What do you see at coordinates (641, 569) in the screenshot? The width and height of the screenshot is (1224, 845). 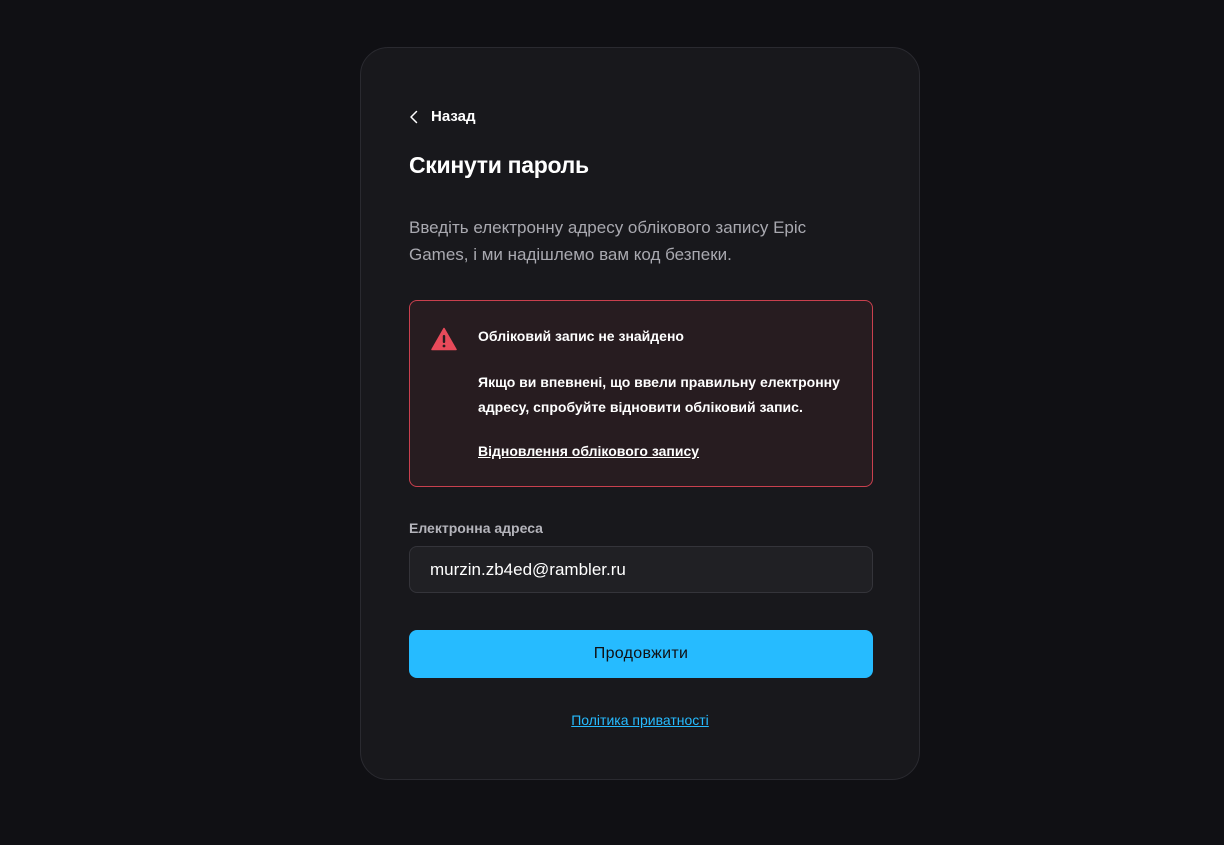 I see `email-input` at bounding box center [641, 569].